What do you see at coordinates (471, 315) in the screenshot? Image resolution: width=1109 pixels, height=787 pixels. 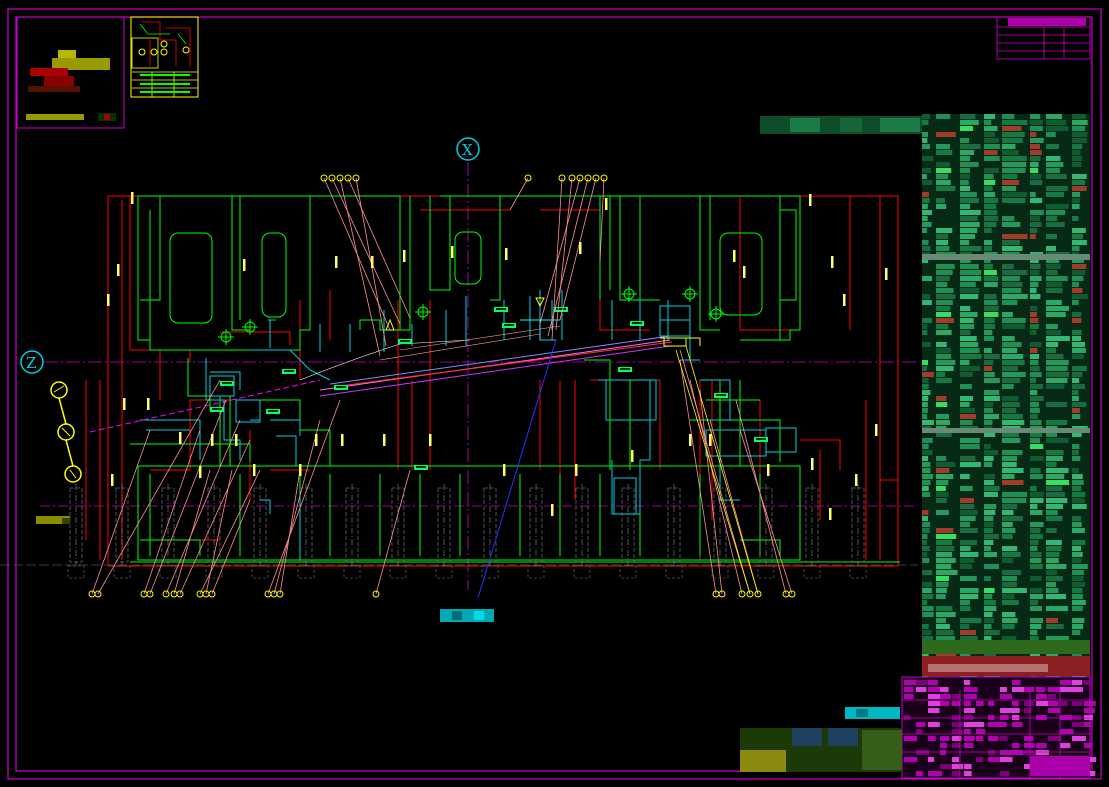 I see `datum-targets` at bounding box center [471, 315].